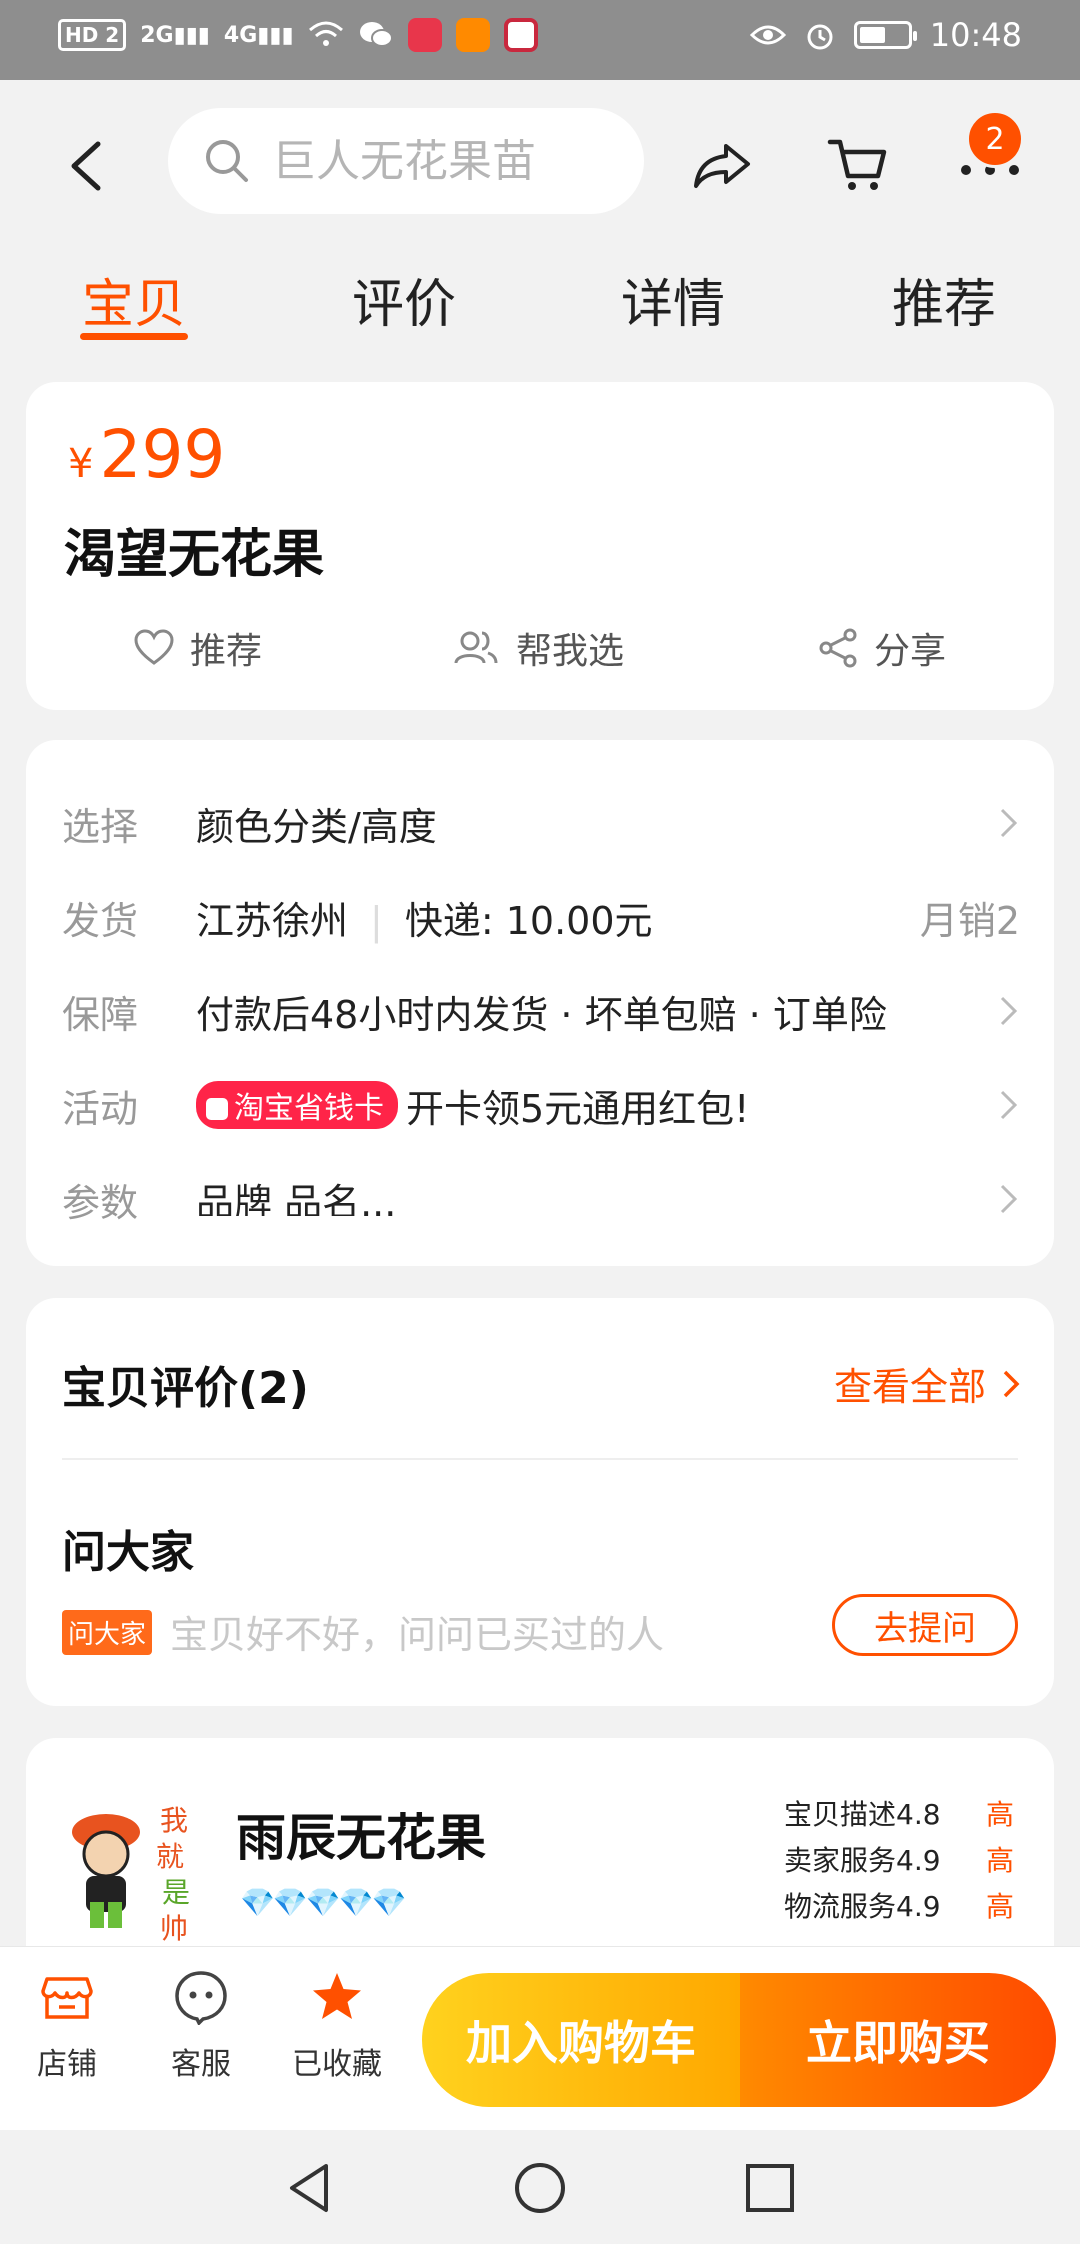 The height and width of the screenshot is (2244, 1080). I want to click on nav-back-icon, so click(310, 2188).